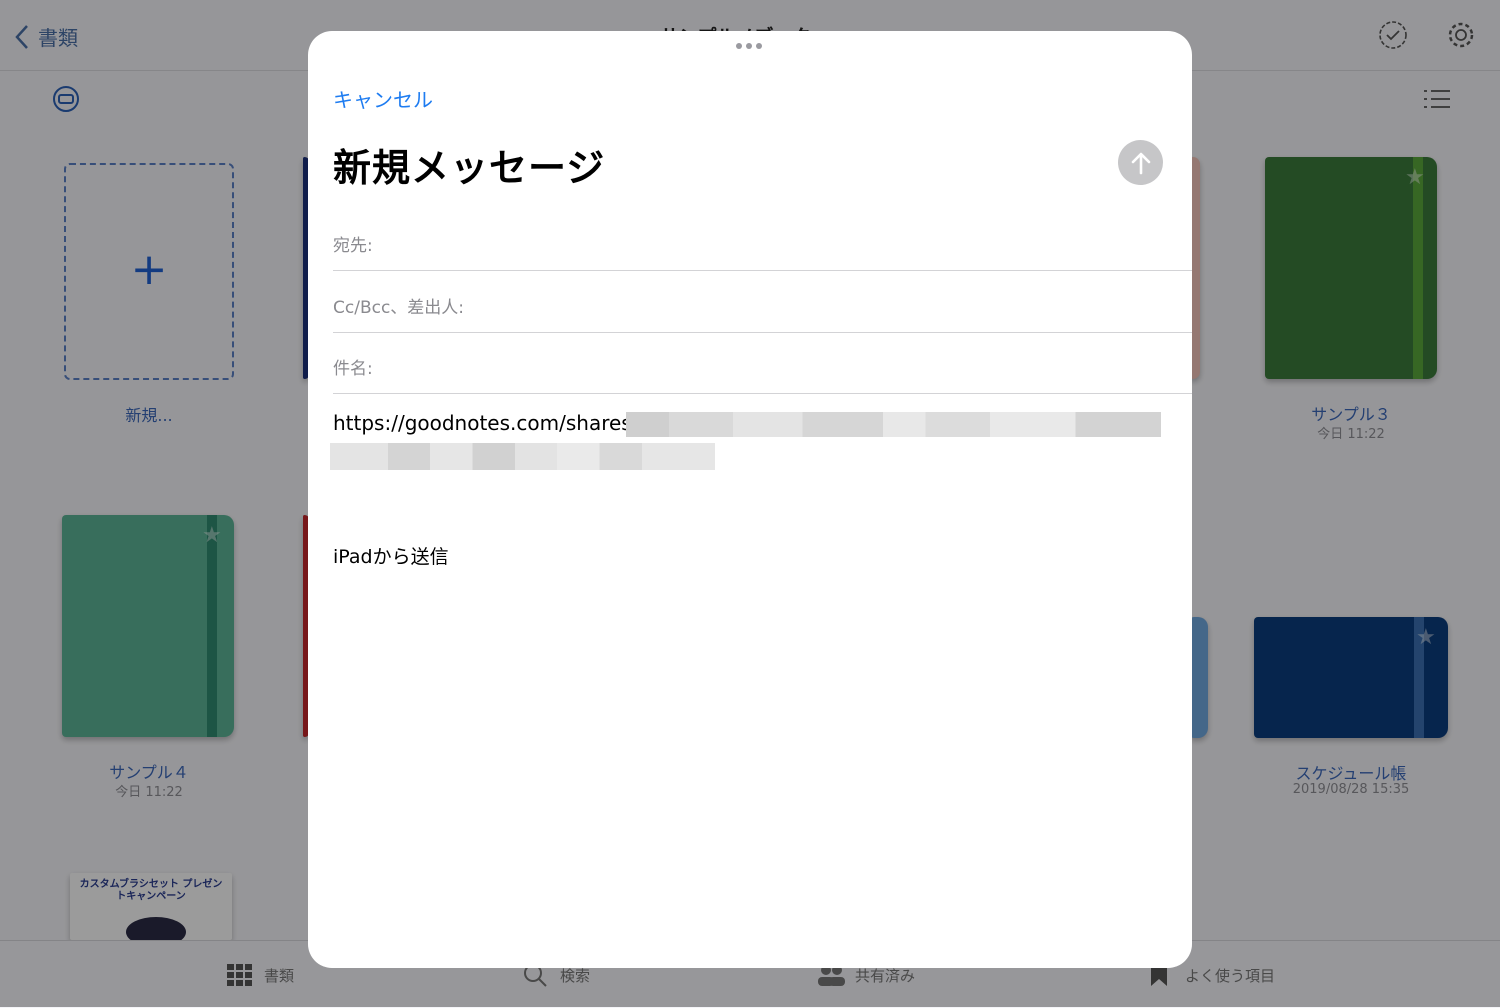 This screenshot has height=1008, width=1500. I want to click on arrow-up-icon, so click(1140, 163).